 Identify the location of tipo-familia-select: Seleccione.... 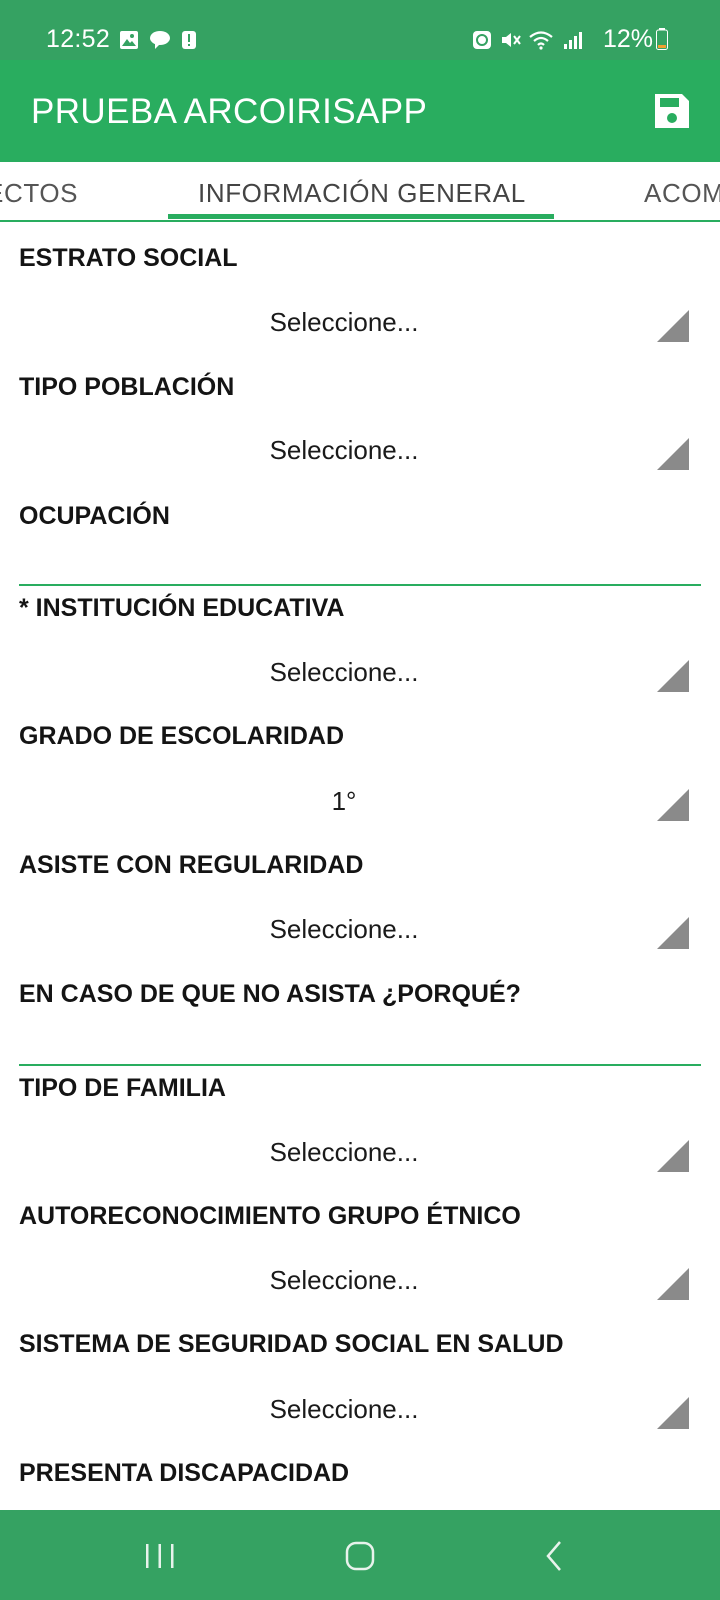
(360, 1170).